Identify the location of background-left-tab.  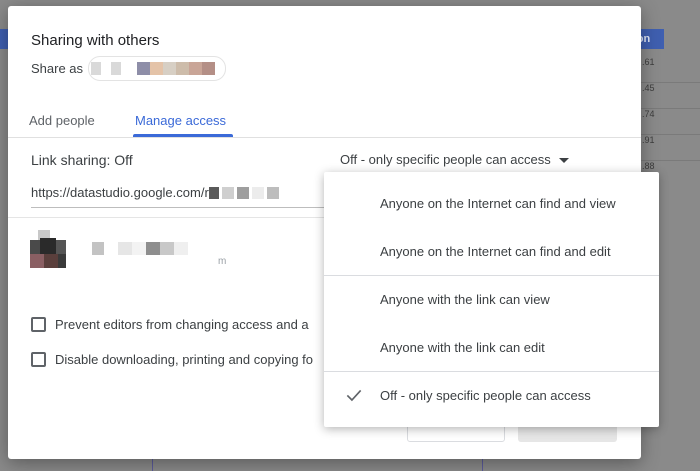
(4, 39).